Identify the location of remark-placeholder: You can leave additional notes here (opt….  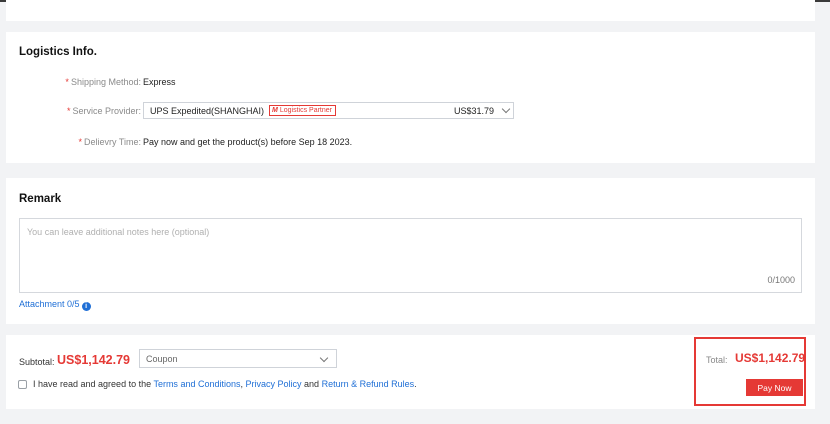
(118, 232).